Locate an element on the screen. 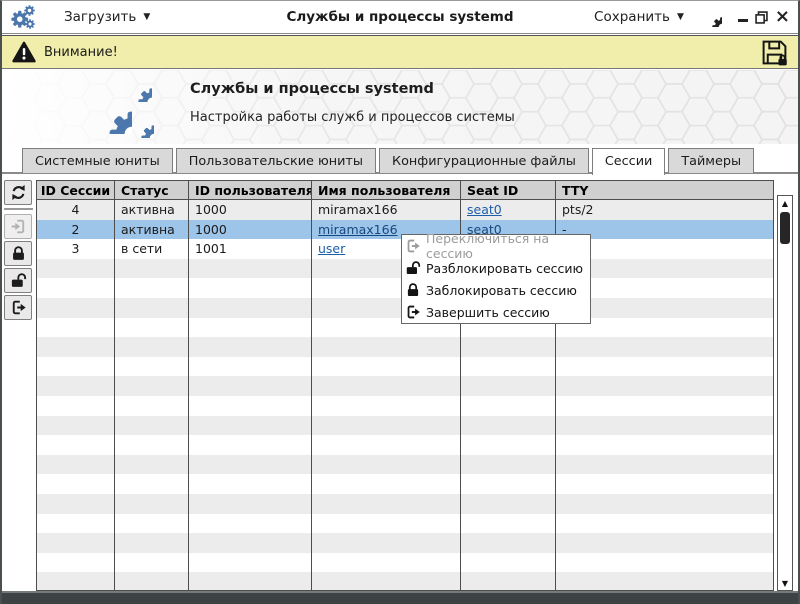 This screenshot has height=604, width=800. scrollbar-thumb is located at coordinates (785, 228).